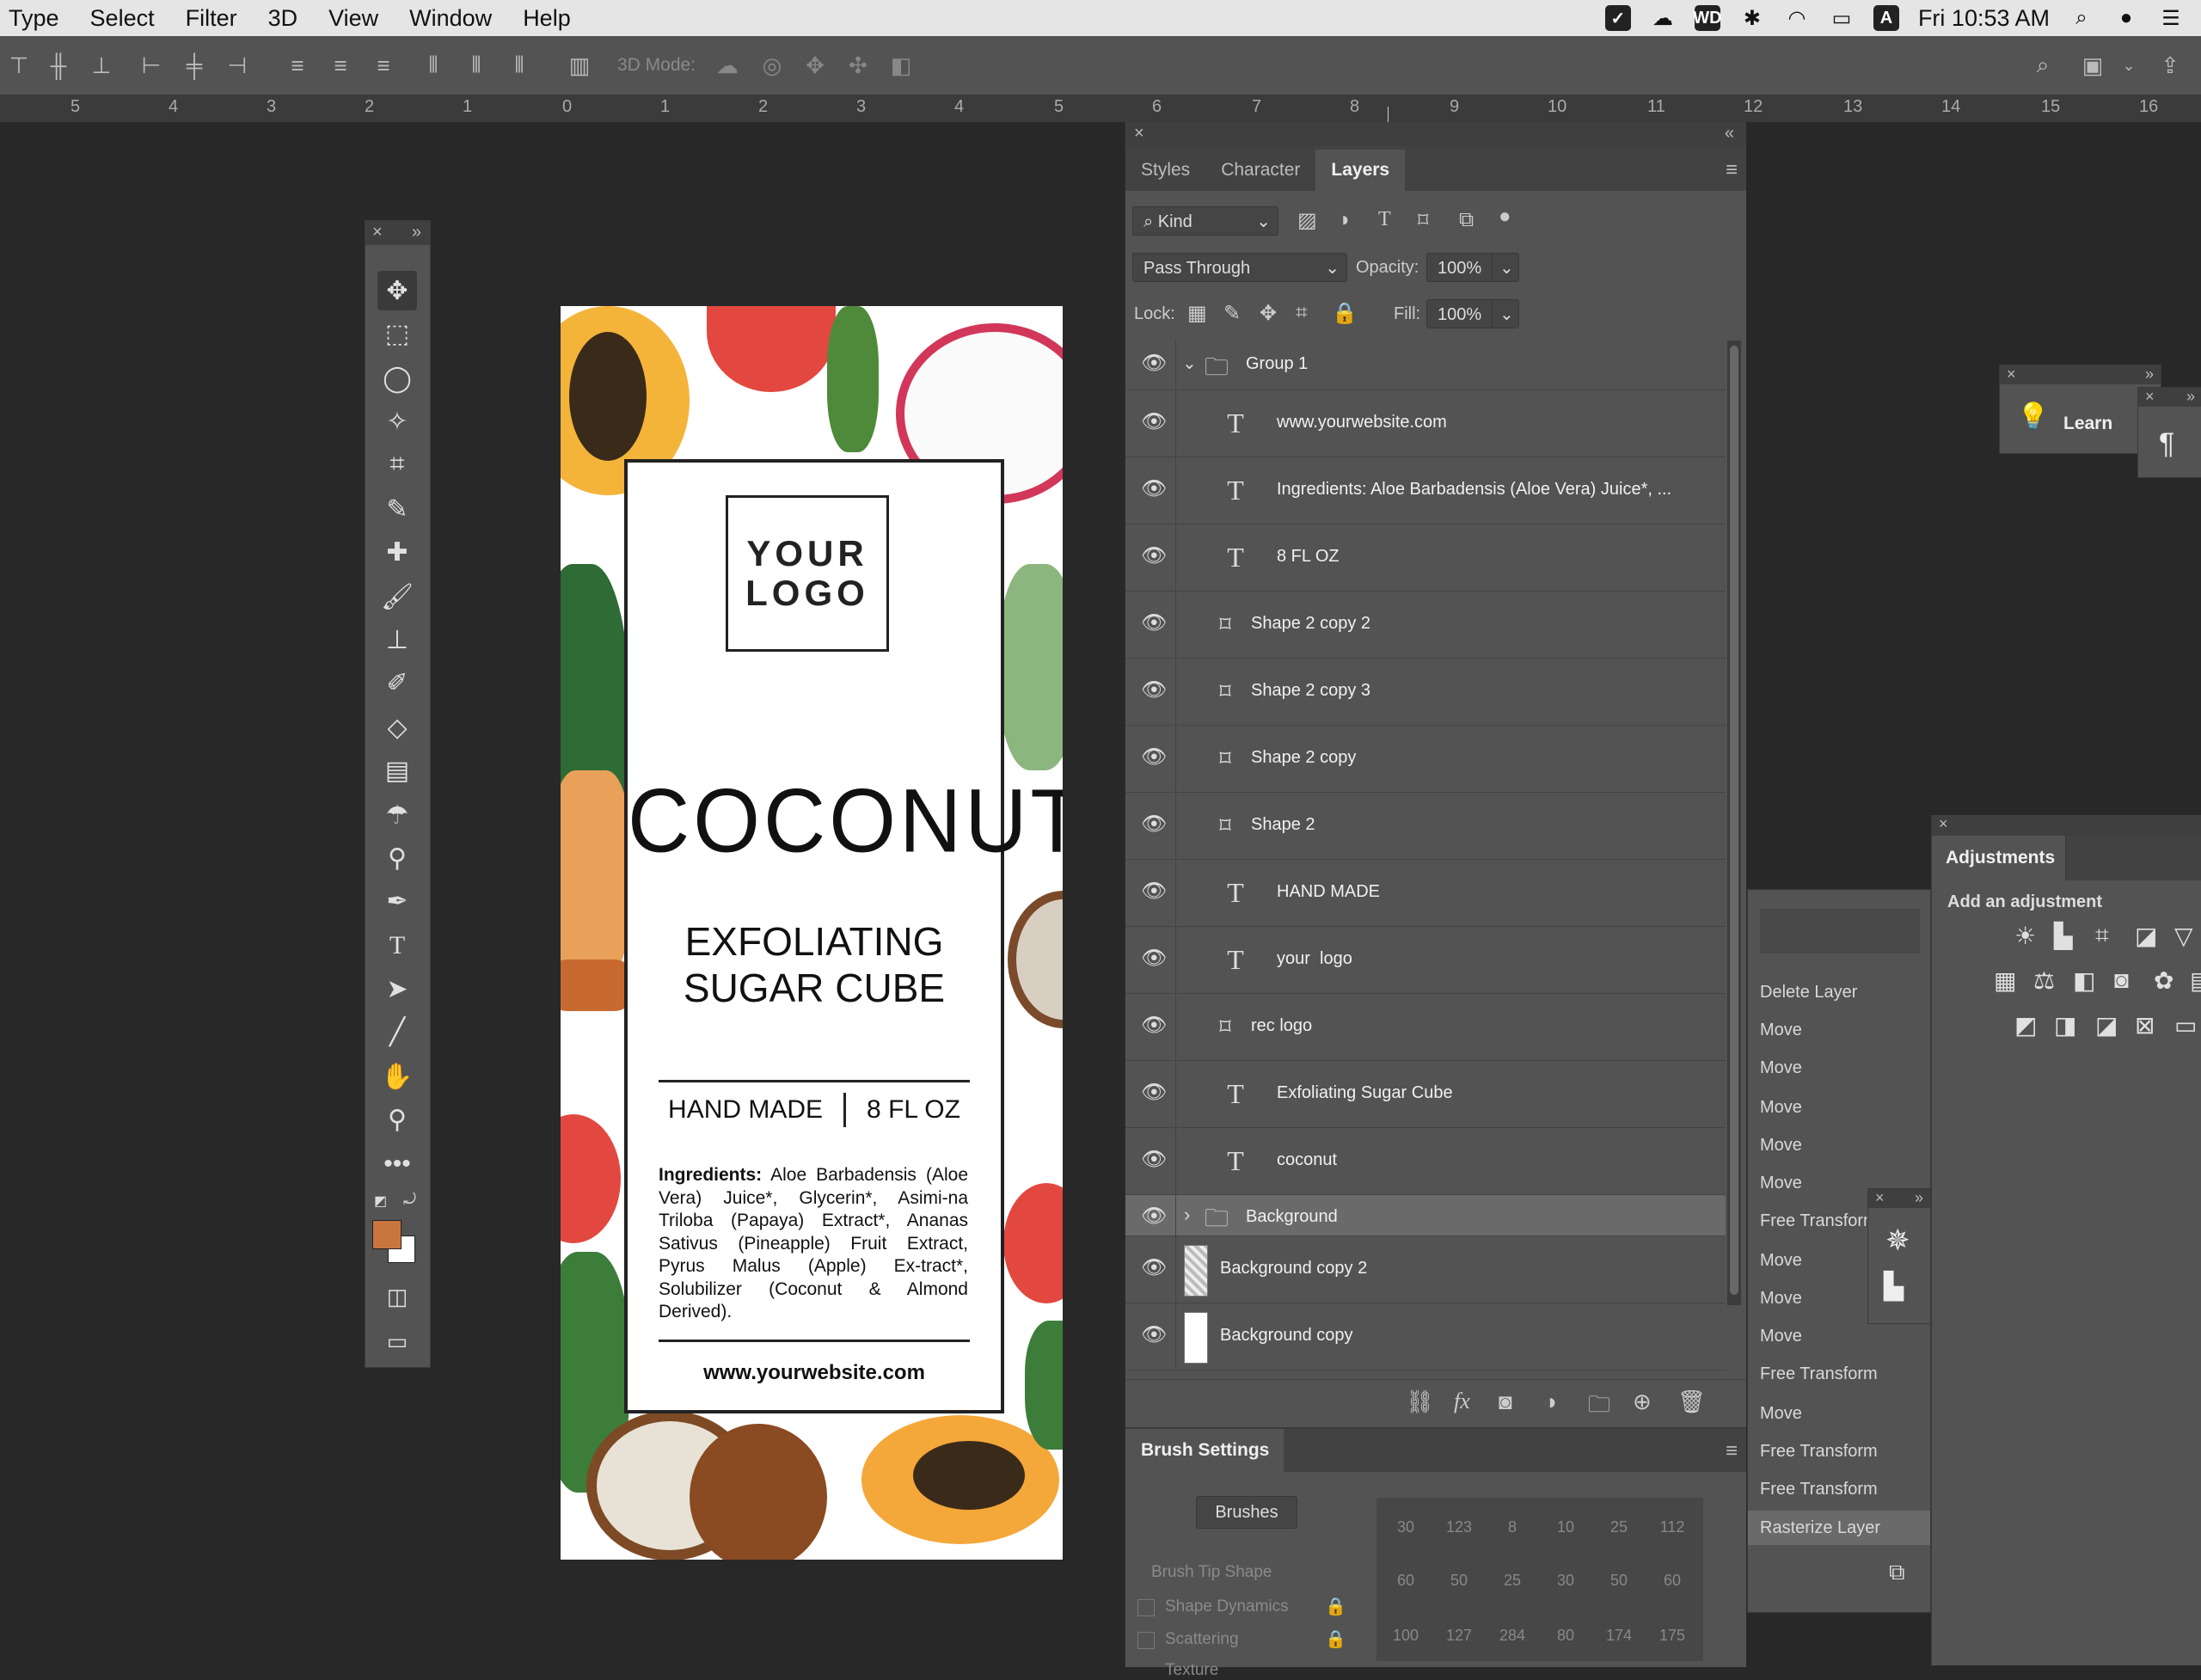  What do you see at coordinates (1202, 1640) in the screenshot?
I see `brush-option: Scattering` at bounding box center [1202, 1640].